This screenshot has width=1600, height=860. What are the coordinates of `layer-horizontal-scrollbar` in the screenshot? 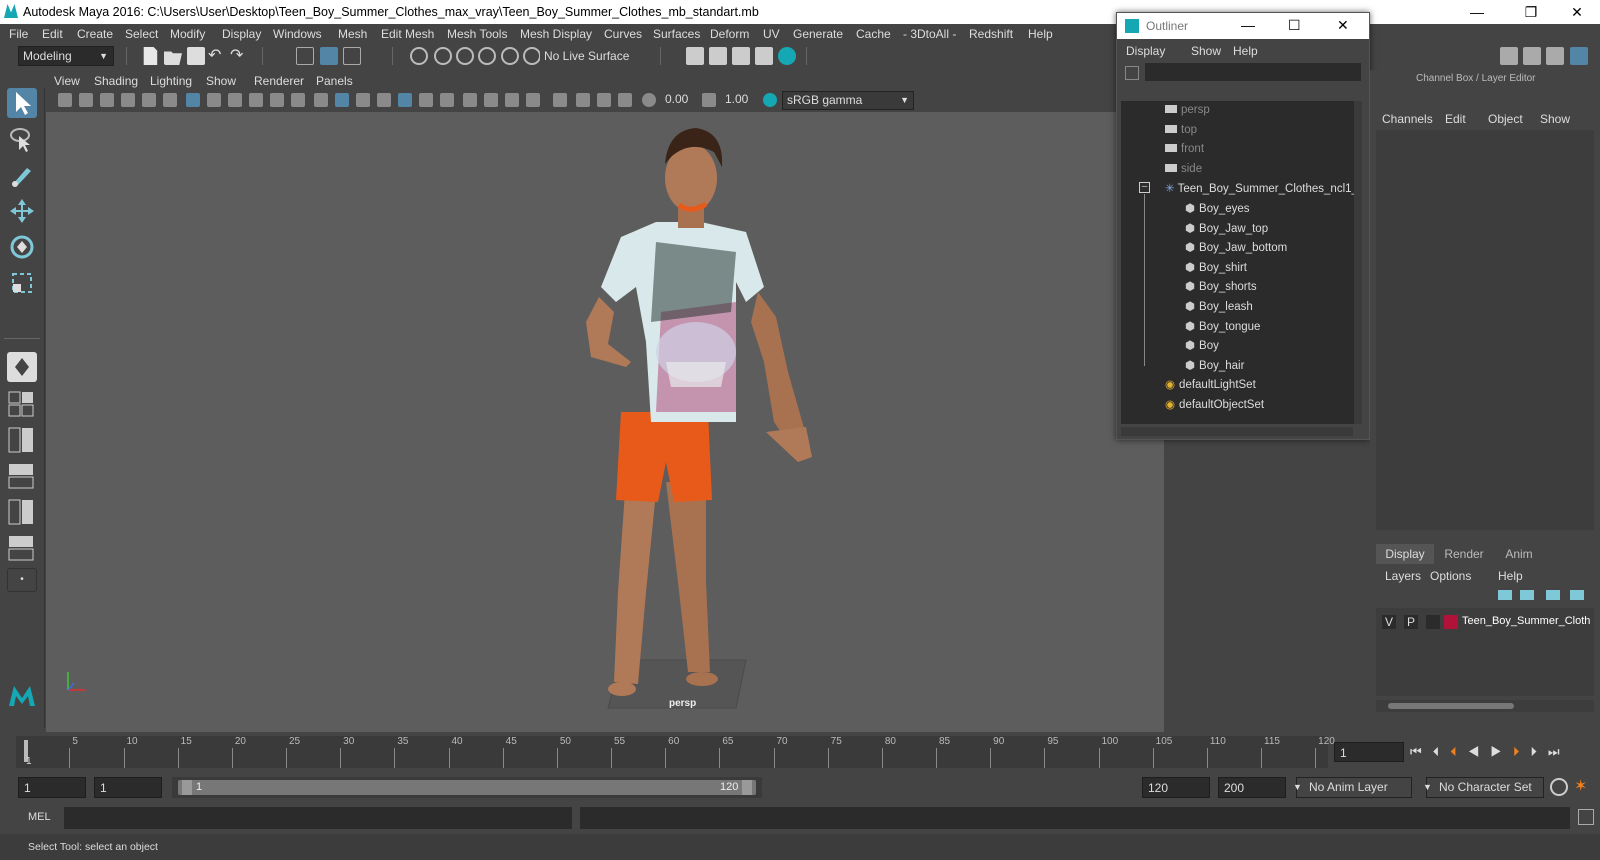 It's located at (1485, 706).